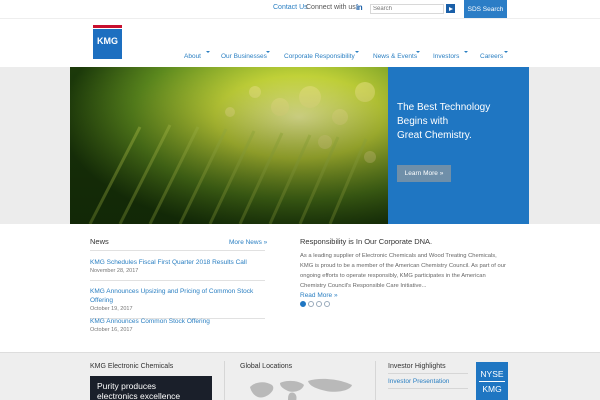 The height and width of the screenshot is (400, 600). What do you see at coordinates (444, 107) in the screenshot?
I see `hero-headline-line: The Best Technology` at bounding box center [444, 107].